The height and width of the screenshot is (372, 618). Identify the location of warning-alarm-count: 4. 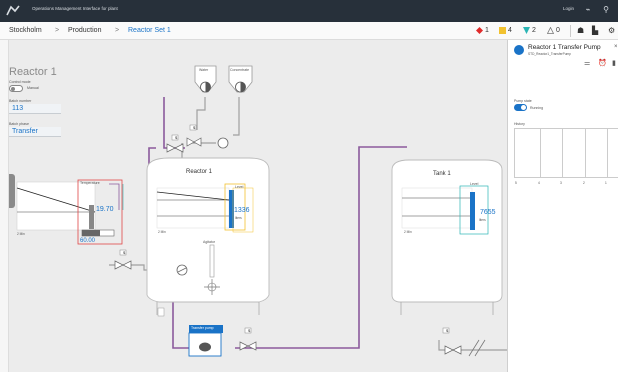
(510, 30).